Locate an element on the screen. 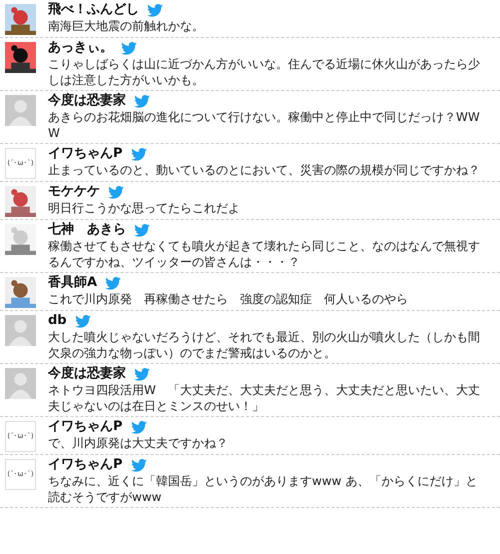 The height and width of the screenshot is (554, 500). tweet-text: こりゃしばらくは山に近づかん方がいいな。住んでる近場に休火山があったら少しは注意した方がいいかも。 is located at coordinates (264, 72).